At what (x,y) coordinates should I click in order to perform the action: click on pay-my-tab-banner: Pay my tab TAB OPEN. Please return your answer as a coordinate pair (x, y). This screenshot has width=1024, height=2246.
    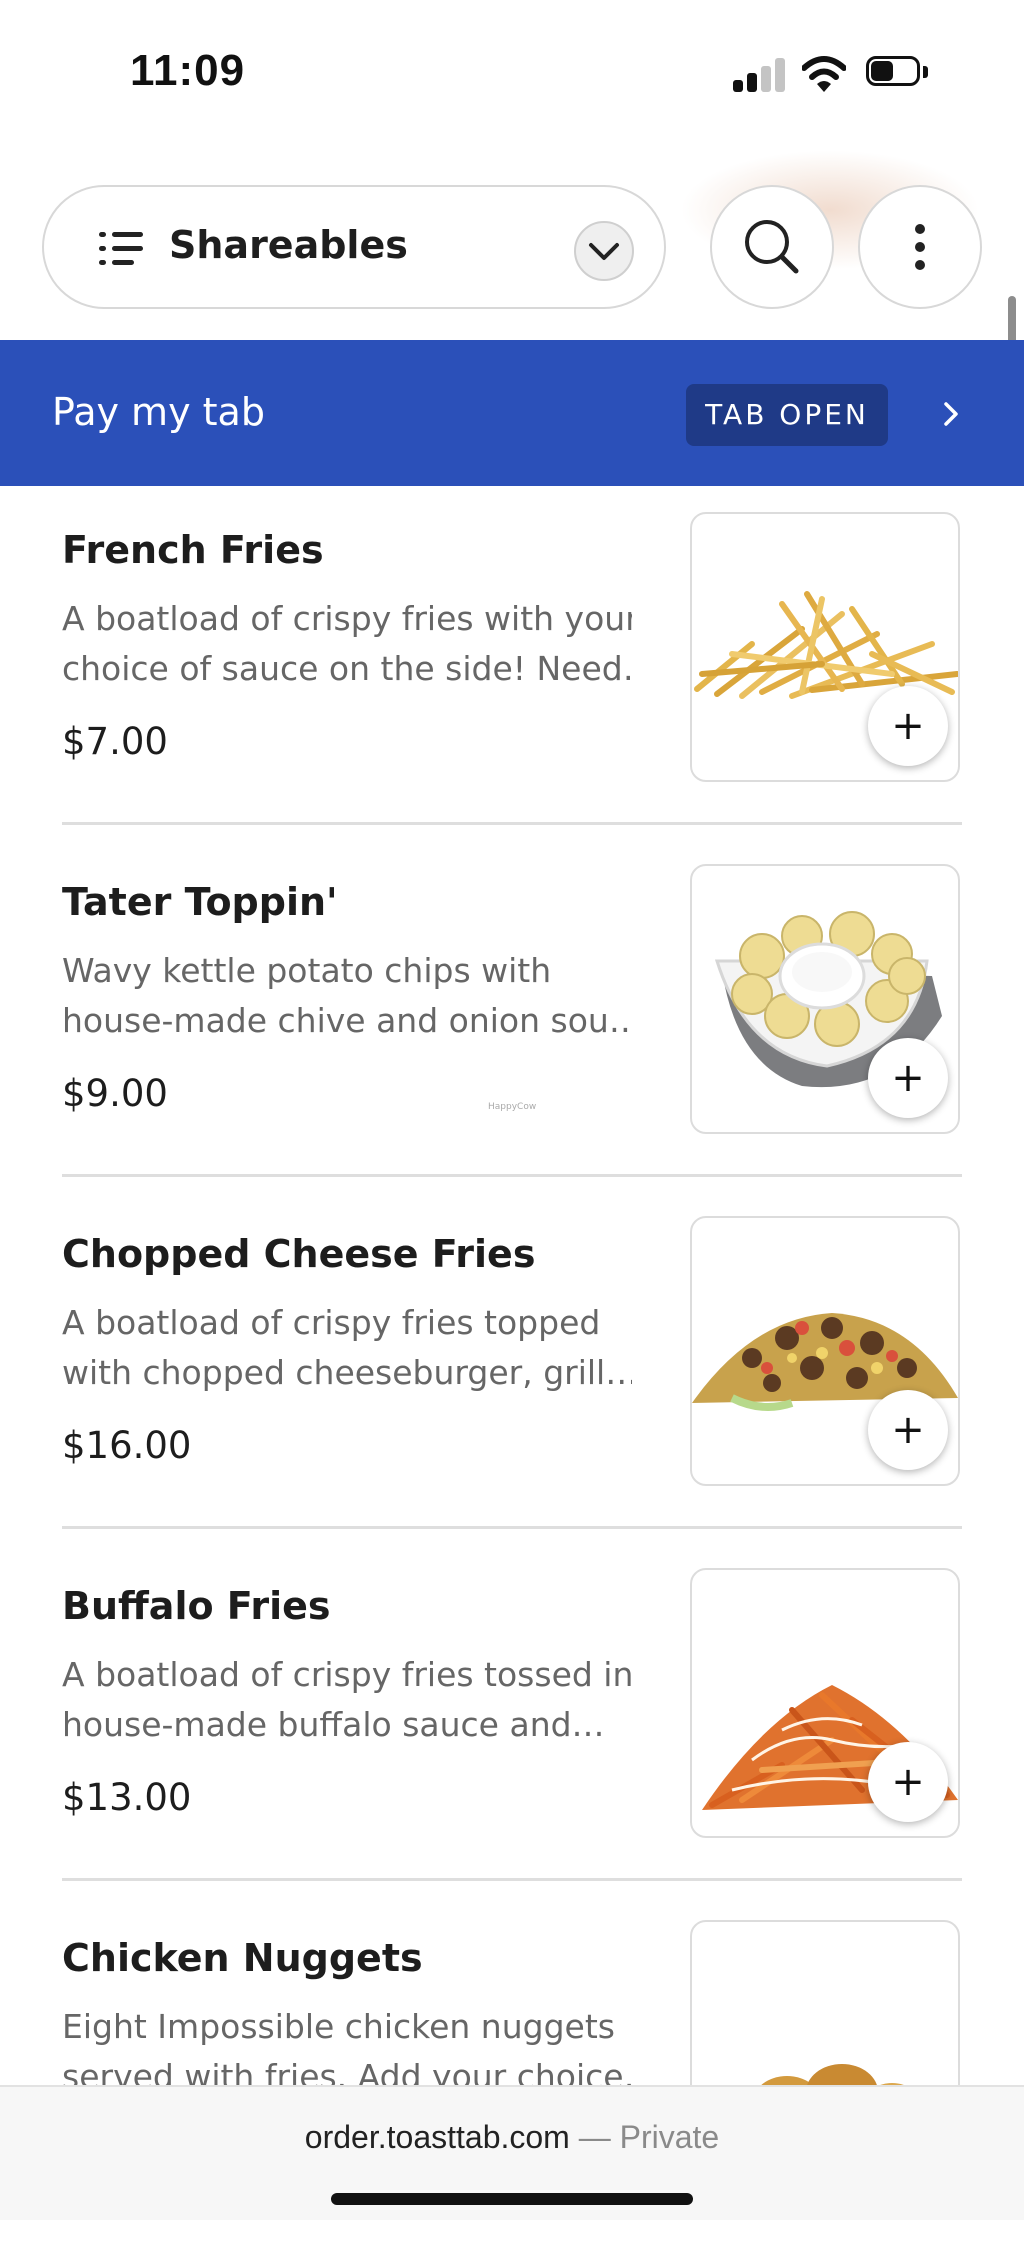
    Looking at the image, I should click on (512, 413).